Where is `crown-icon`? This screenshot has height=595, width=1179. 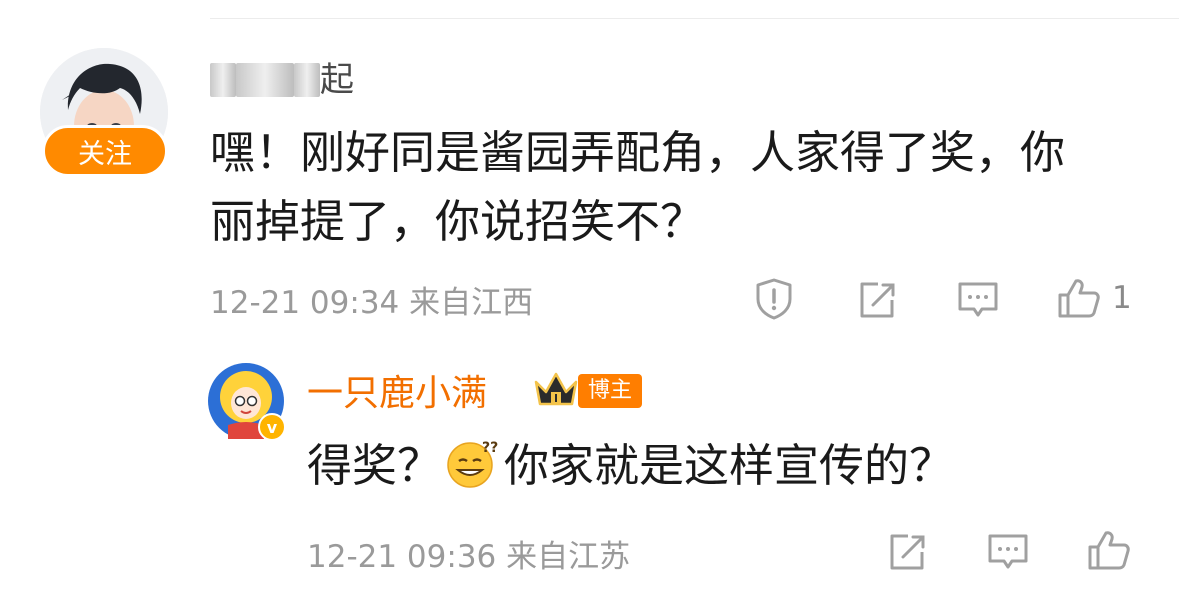
crown-icon is located at coordinates (556, 389).